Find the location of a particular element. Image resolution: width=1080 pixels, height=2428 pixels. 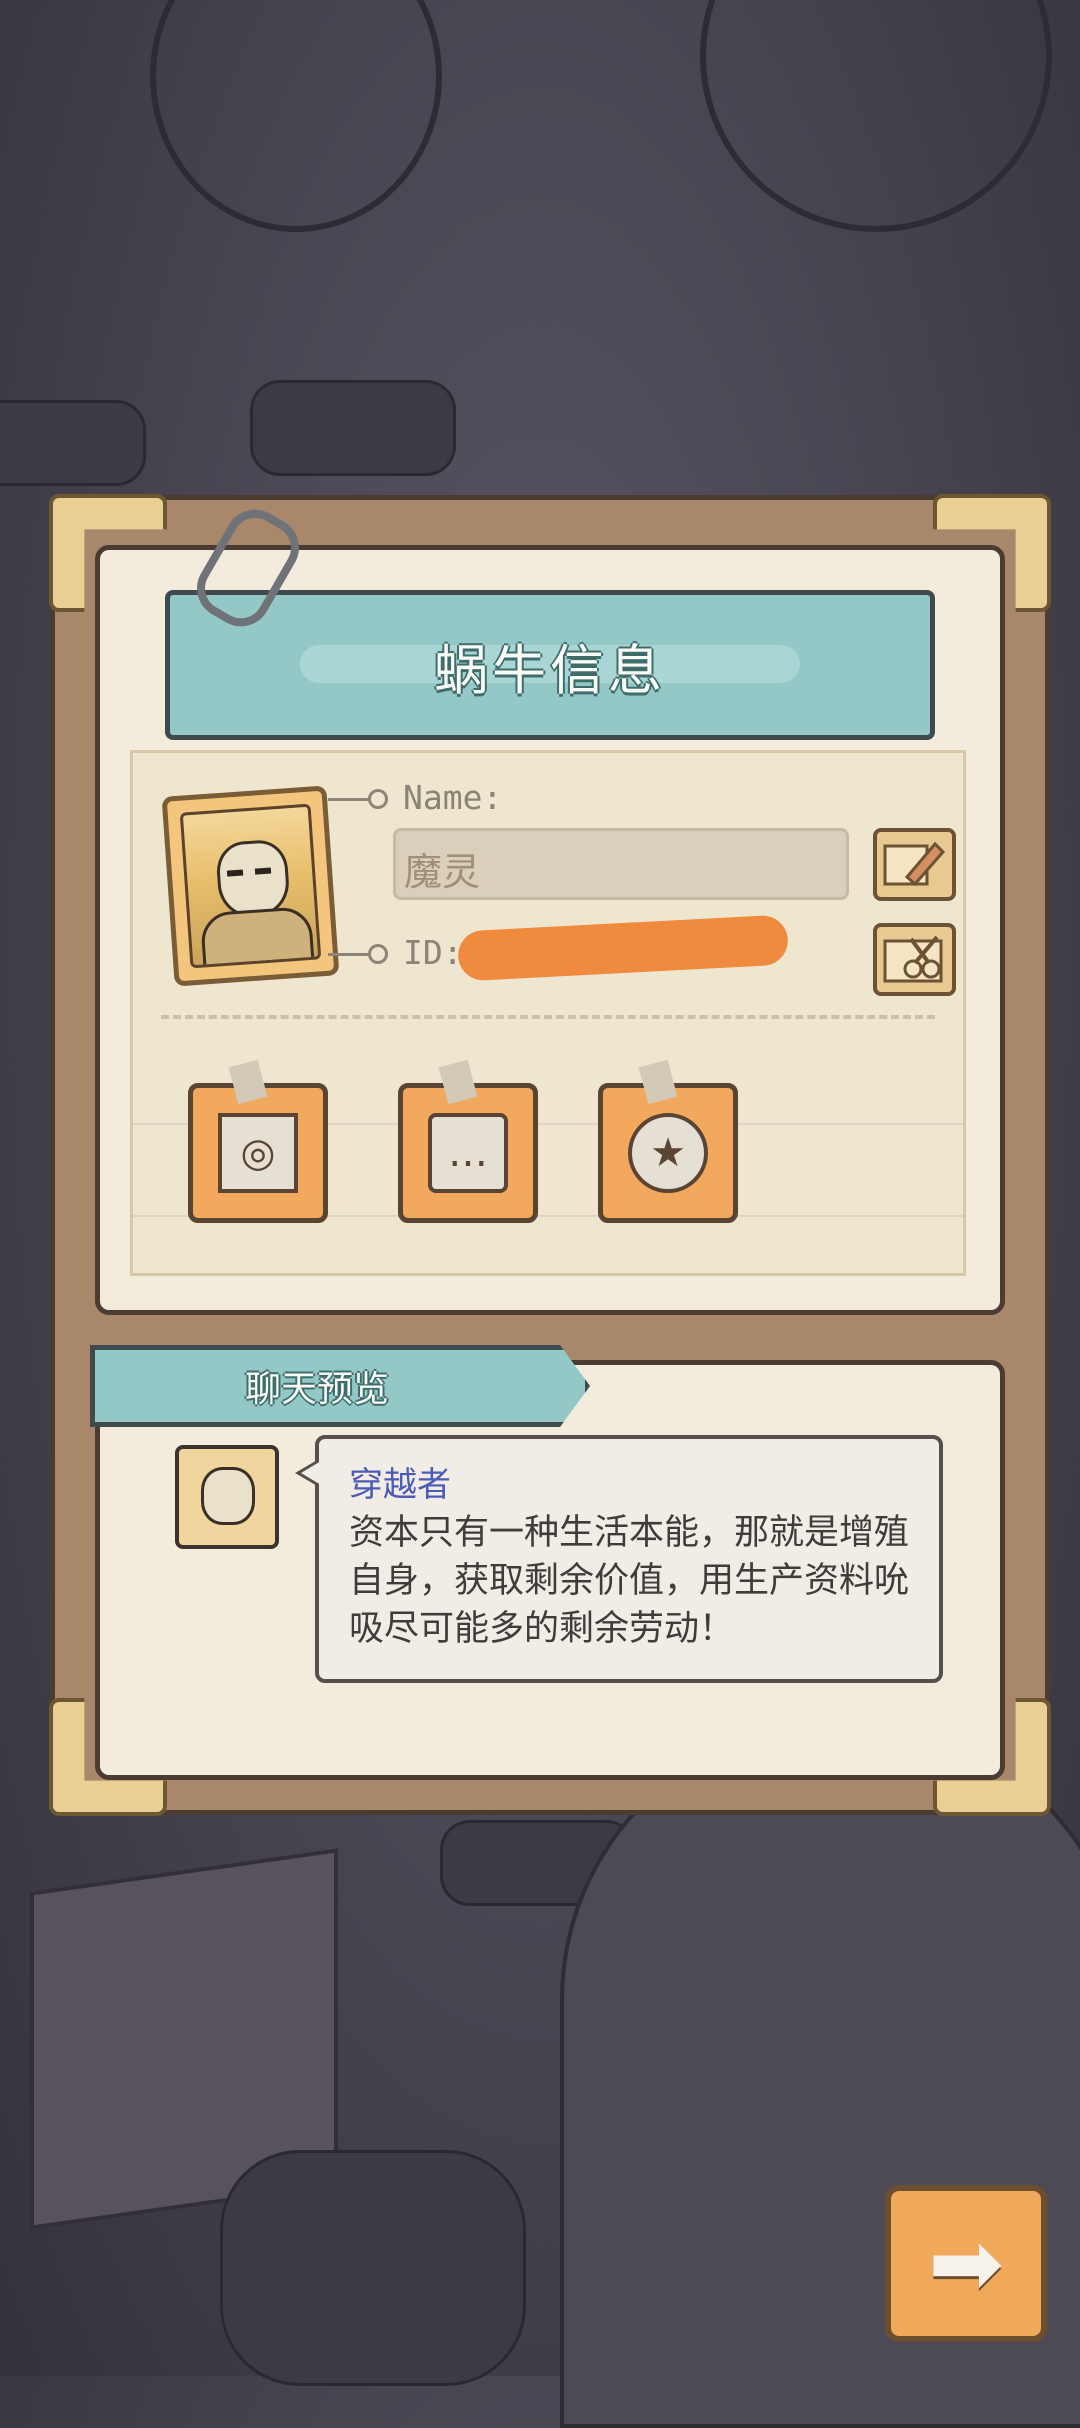

chat-sender: 穿越者 is located at coordinates (400, 1485).